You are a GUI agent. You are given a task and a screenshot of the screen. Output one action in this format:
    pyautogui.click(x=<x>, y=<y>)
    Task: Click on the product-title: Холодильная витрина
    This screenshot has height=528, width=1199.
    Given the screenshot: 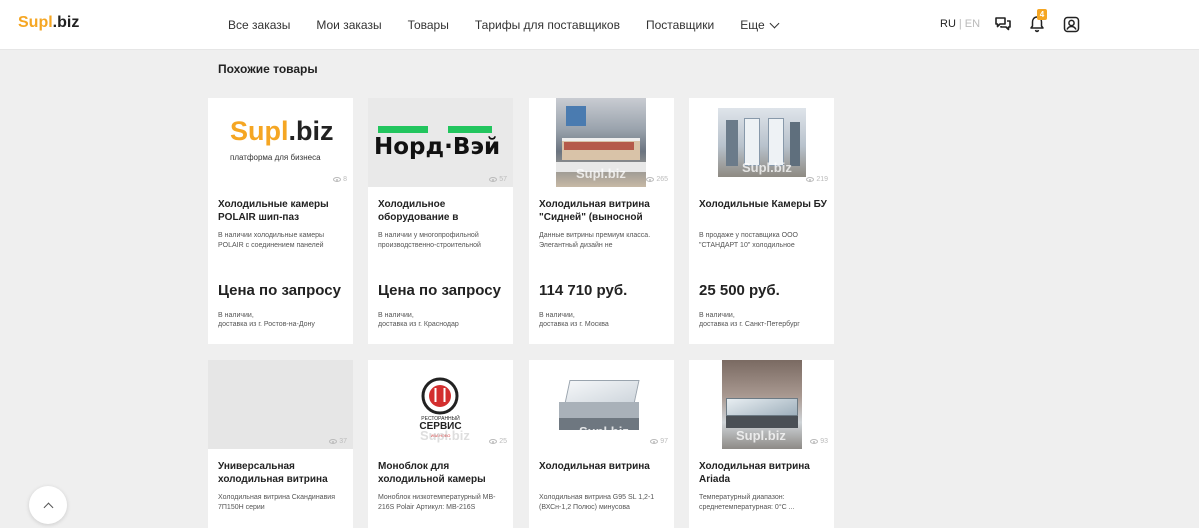 What is the action you would take?
    pyautogui.click(x=603, y=466)
    